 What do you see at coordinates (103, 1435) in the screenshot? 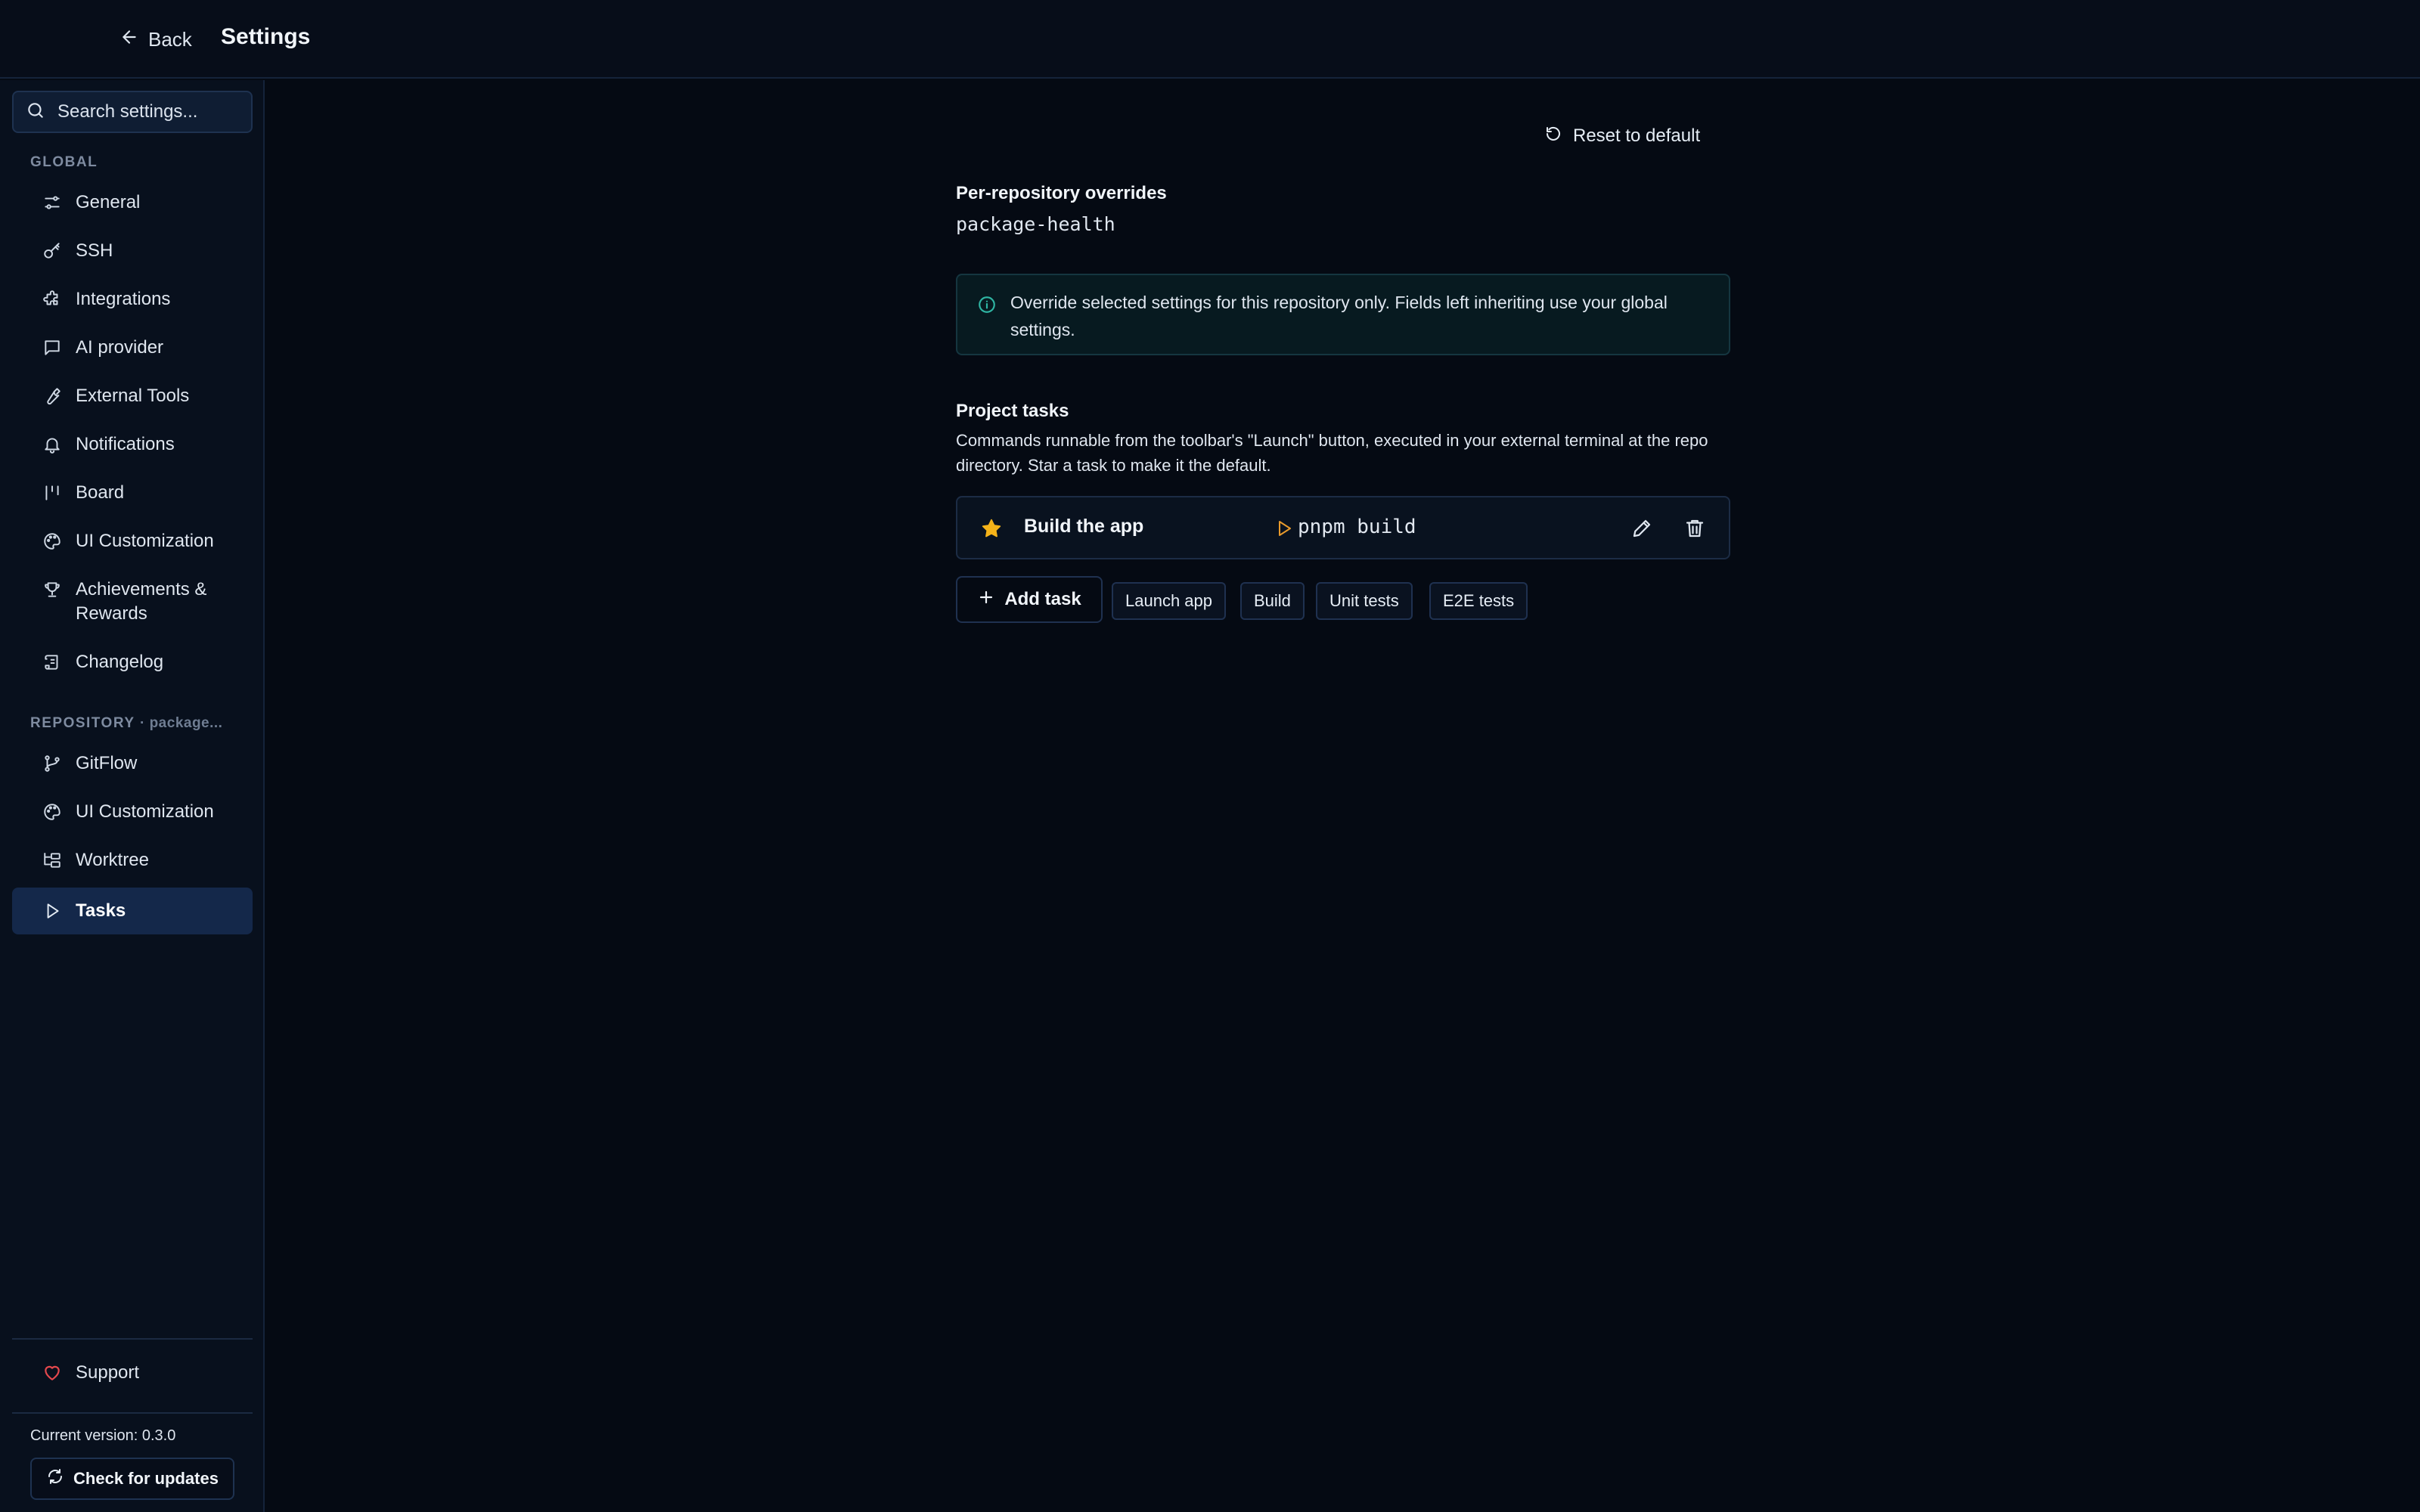
I see `current-version: Current version: 0.3.0` at bounding box center [103, 1435].